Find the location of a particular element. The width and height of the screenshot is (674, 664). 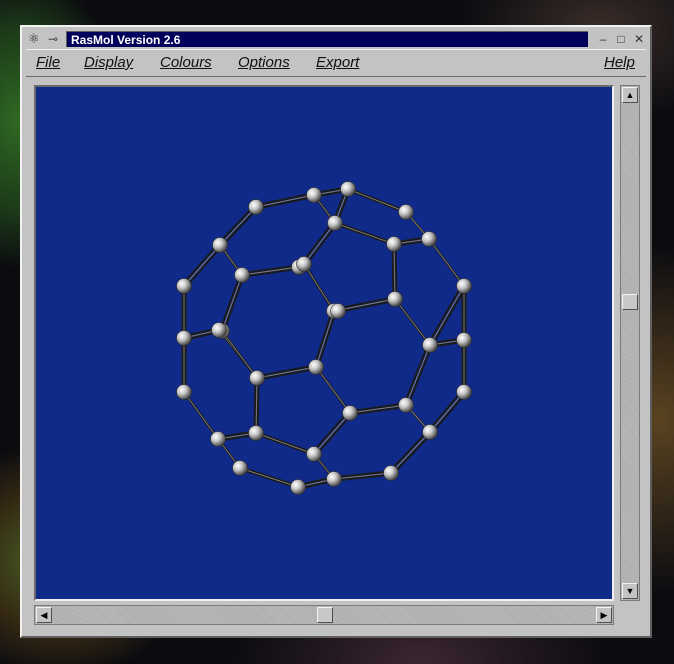

close-icon: ✕ is located at coordinates (639, 39).